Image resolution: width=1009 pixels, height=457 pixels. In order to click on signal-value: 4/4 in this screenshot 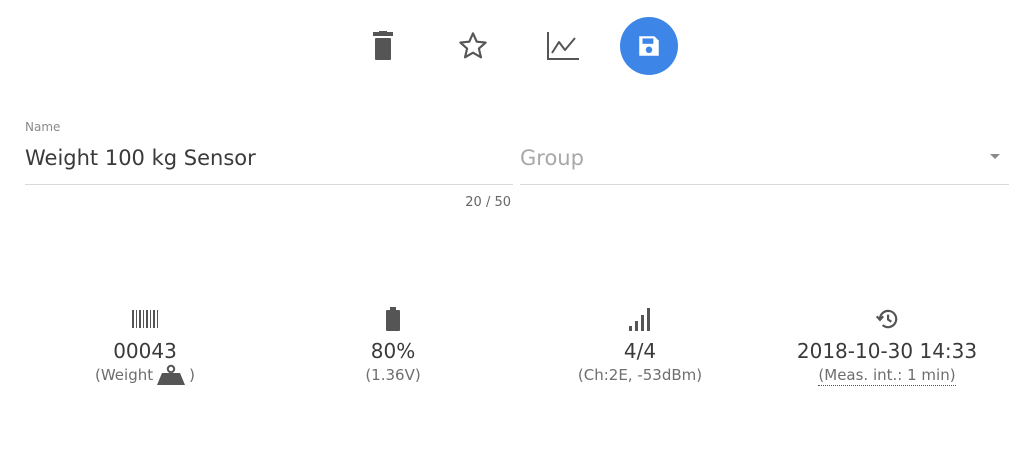, I will do `click(640, 351)`.